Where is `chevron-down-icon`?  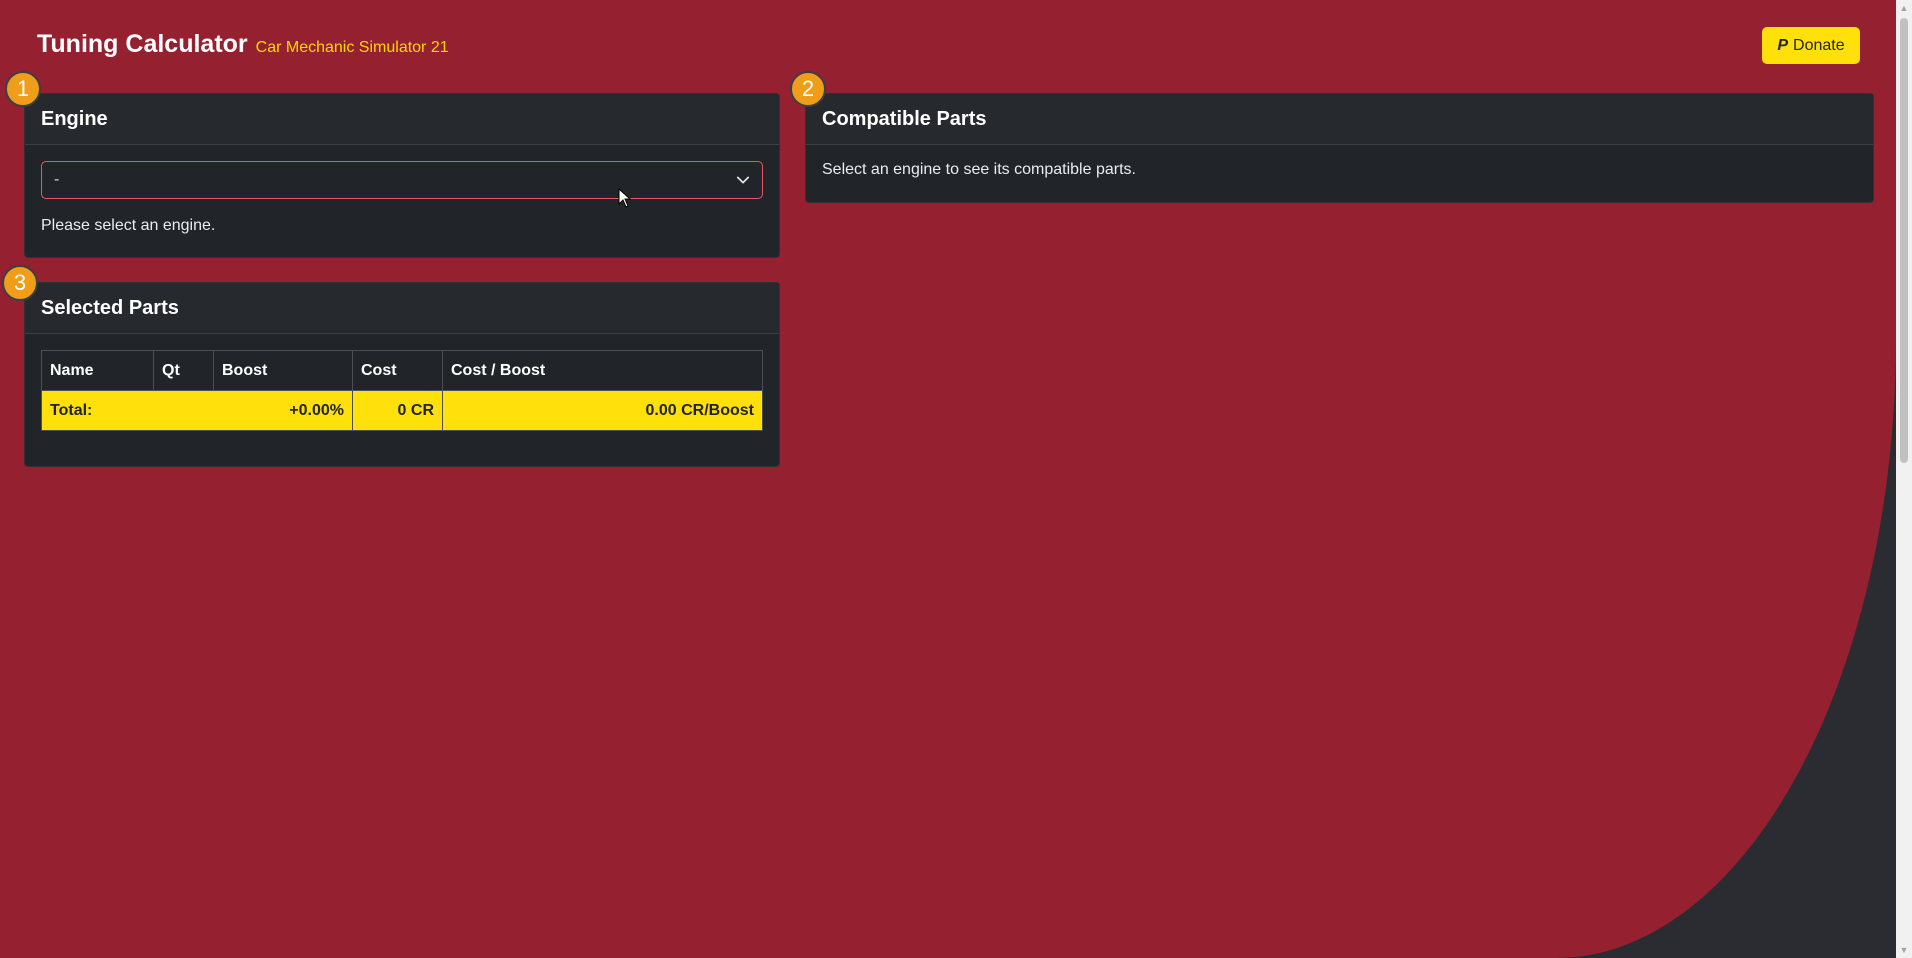 chevron-down-icon is located at coordinates (743, 180).